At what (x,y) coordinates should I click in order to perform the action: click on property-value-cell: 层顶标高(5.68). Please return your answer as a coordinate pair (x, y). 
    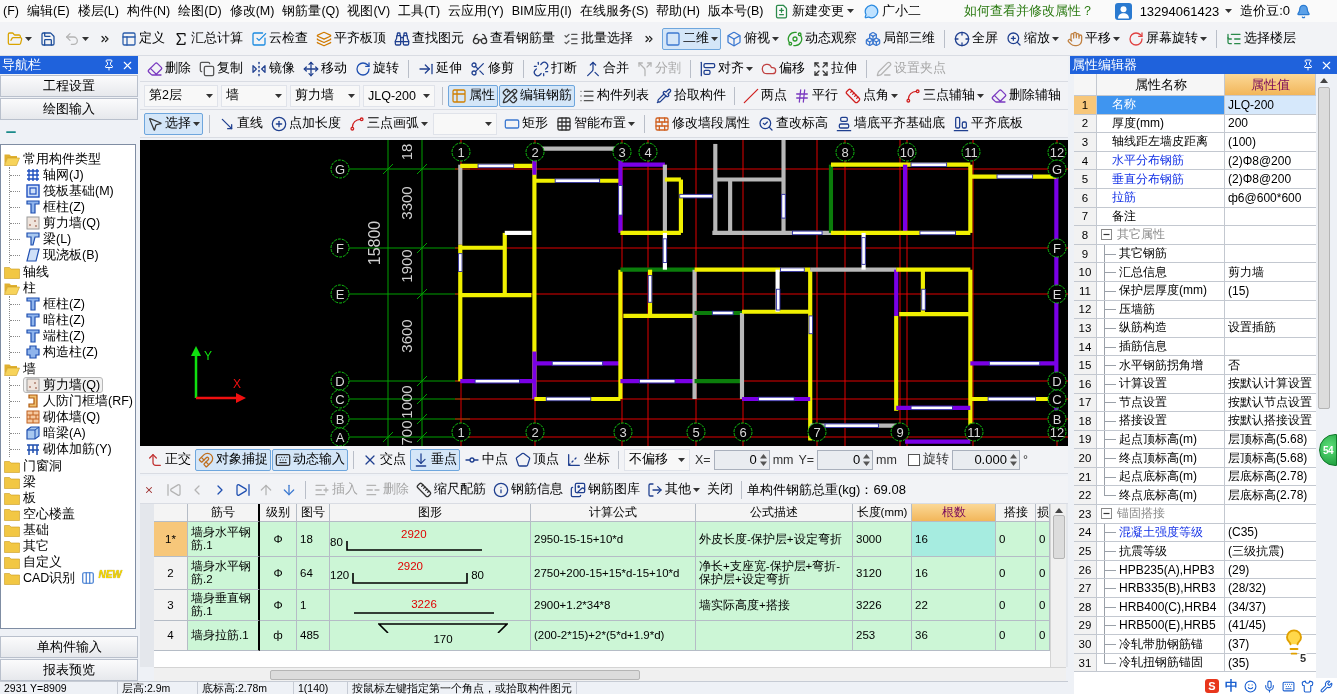
    Looking at the image, I should click on (1270, 458).